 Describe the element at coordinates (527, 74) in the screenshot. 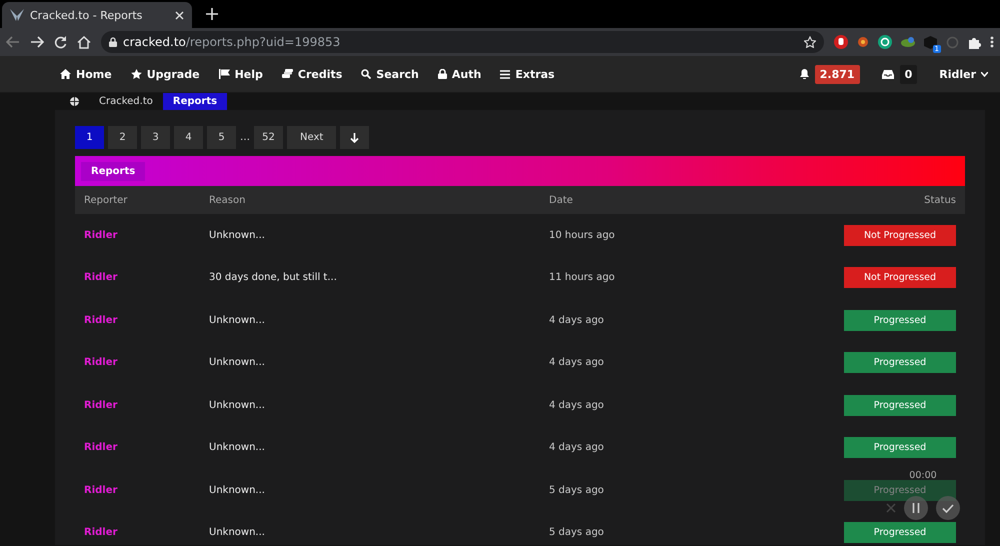

I see `nav-link: Extras` at that location.